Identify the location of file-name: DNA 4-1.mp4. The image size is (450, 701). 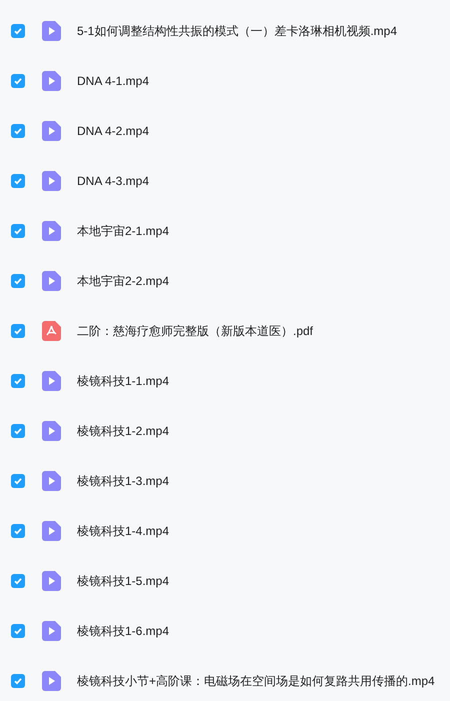
(113, 81).